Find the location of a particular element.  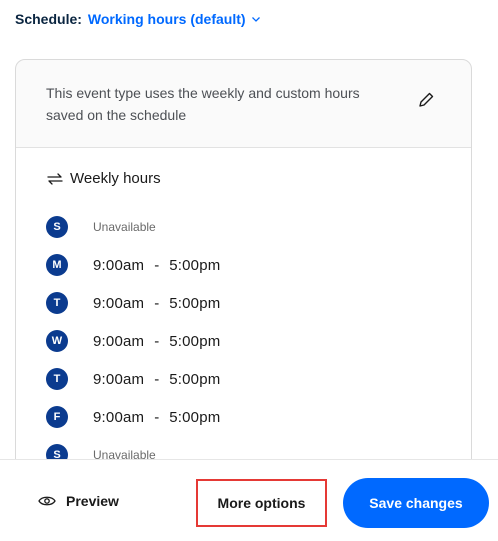

day-badge: W is located at coordinates (57, 341).